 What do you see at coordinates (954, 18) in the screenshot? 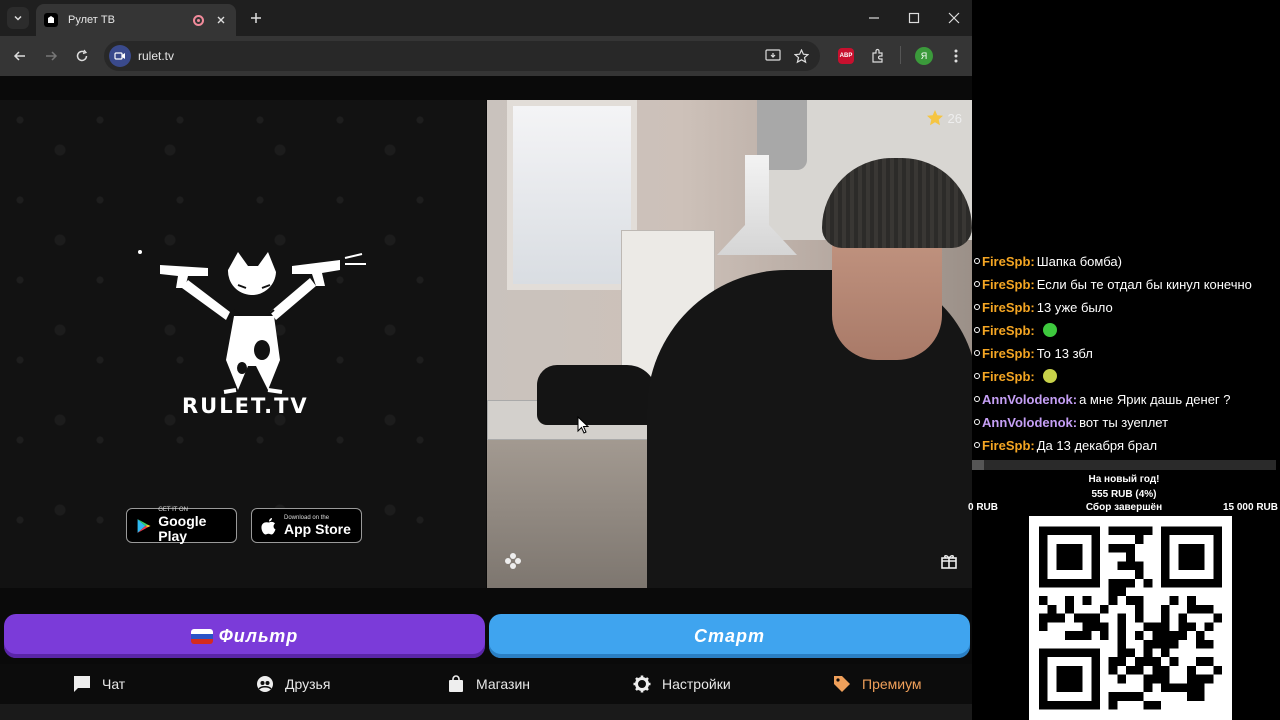
I see `close-window-button` at bounding box center [954, 18].